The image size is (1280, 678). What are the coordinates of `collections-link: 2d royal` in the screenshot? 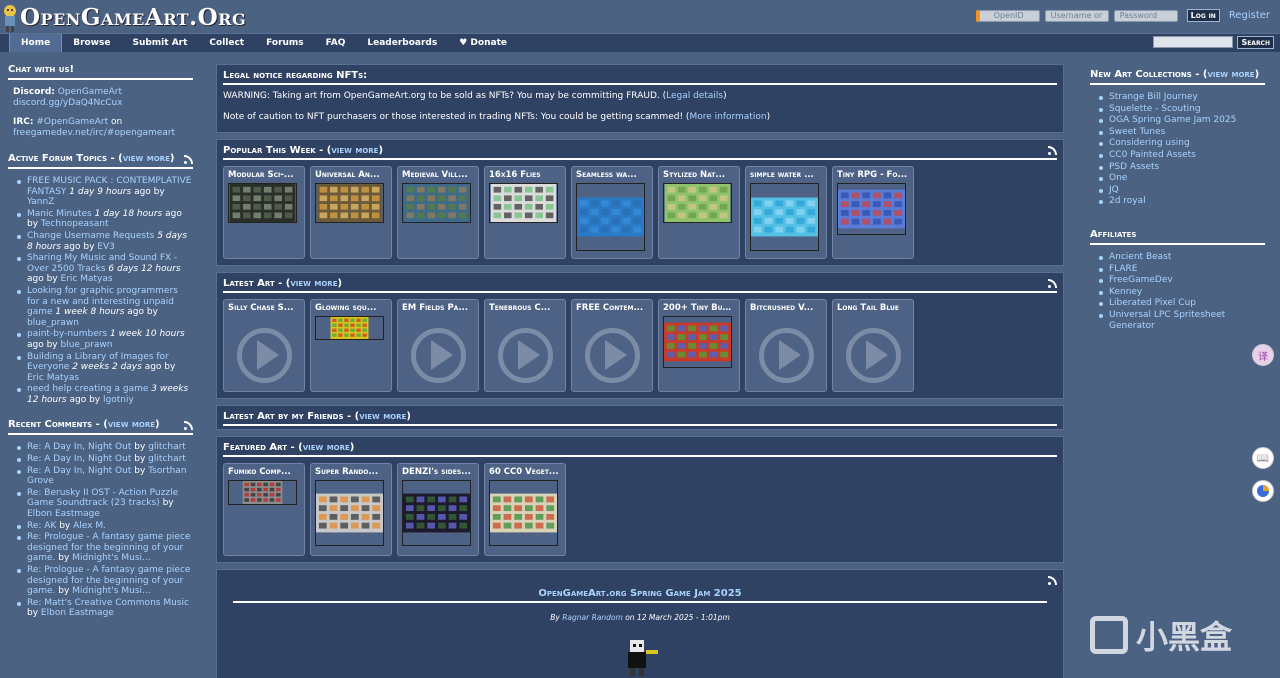 It's located at (1127, 201).